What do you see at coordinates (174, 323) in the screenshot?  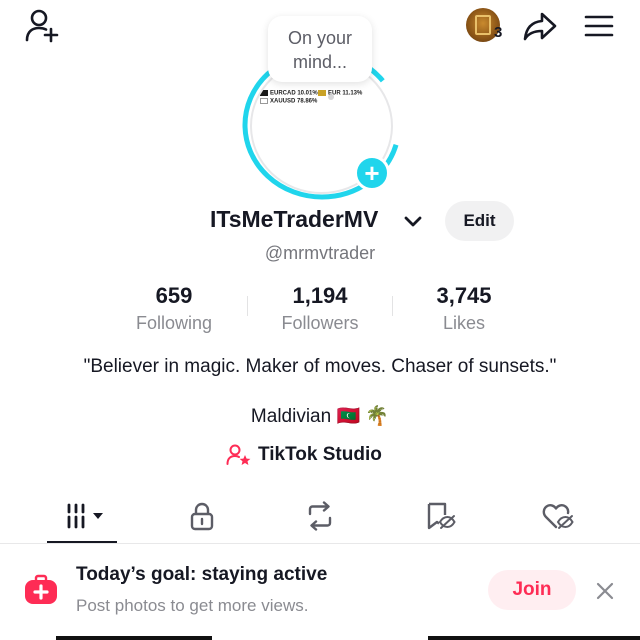 I see `following-label: Following` at bounding box center [174, 323].